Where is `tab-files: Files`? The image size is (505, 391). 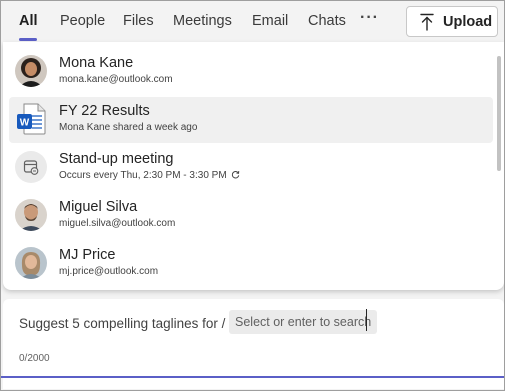 tab-files: Files is located at coordinates (138, 21).